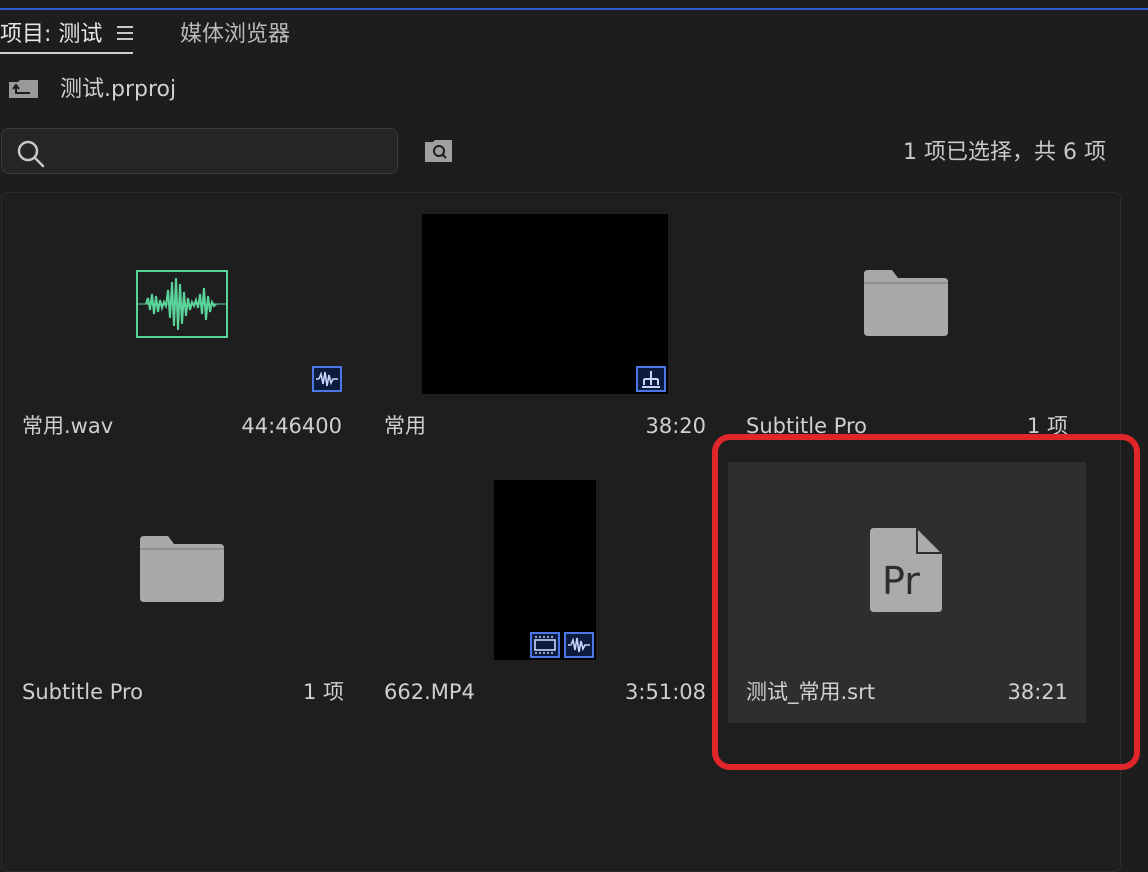  Describe the element at coordinates (665, 692) in the screenshot. I see `item-duration: 3:51:08` at that location.